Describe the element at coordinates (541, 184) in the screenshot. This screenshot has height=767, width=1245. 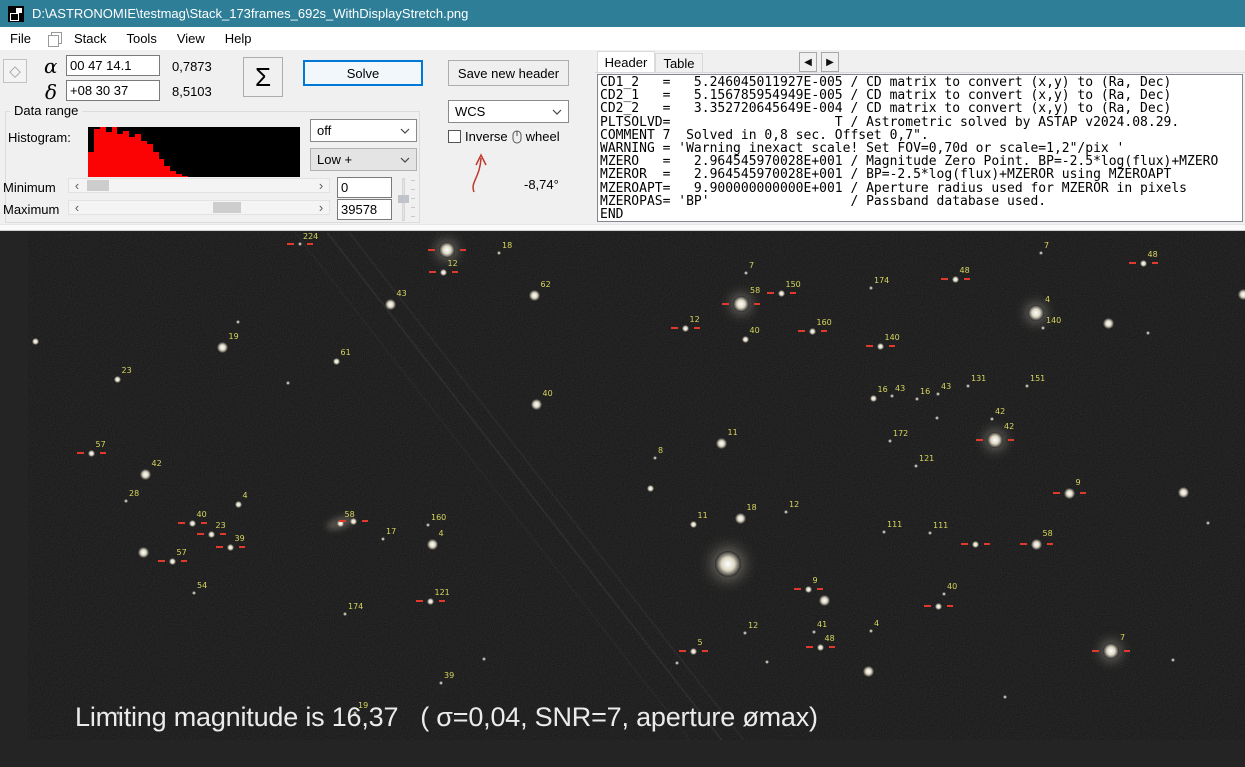
I see `rotation-value: -8,74°` at that location.